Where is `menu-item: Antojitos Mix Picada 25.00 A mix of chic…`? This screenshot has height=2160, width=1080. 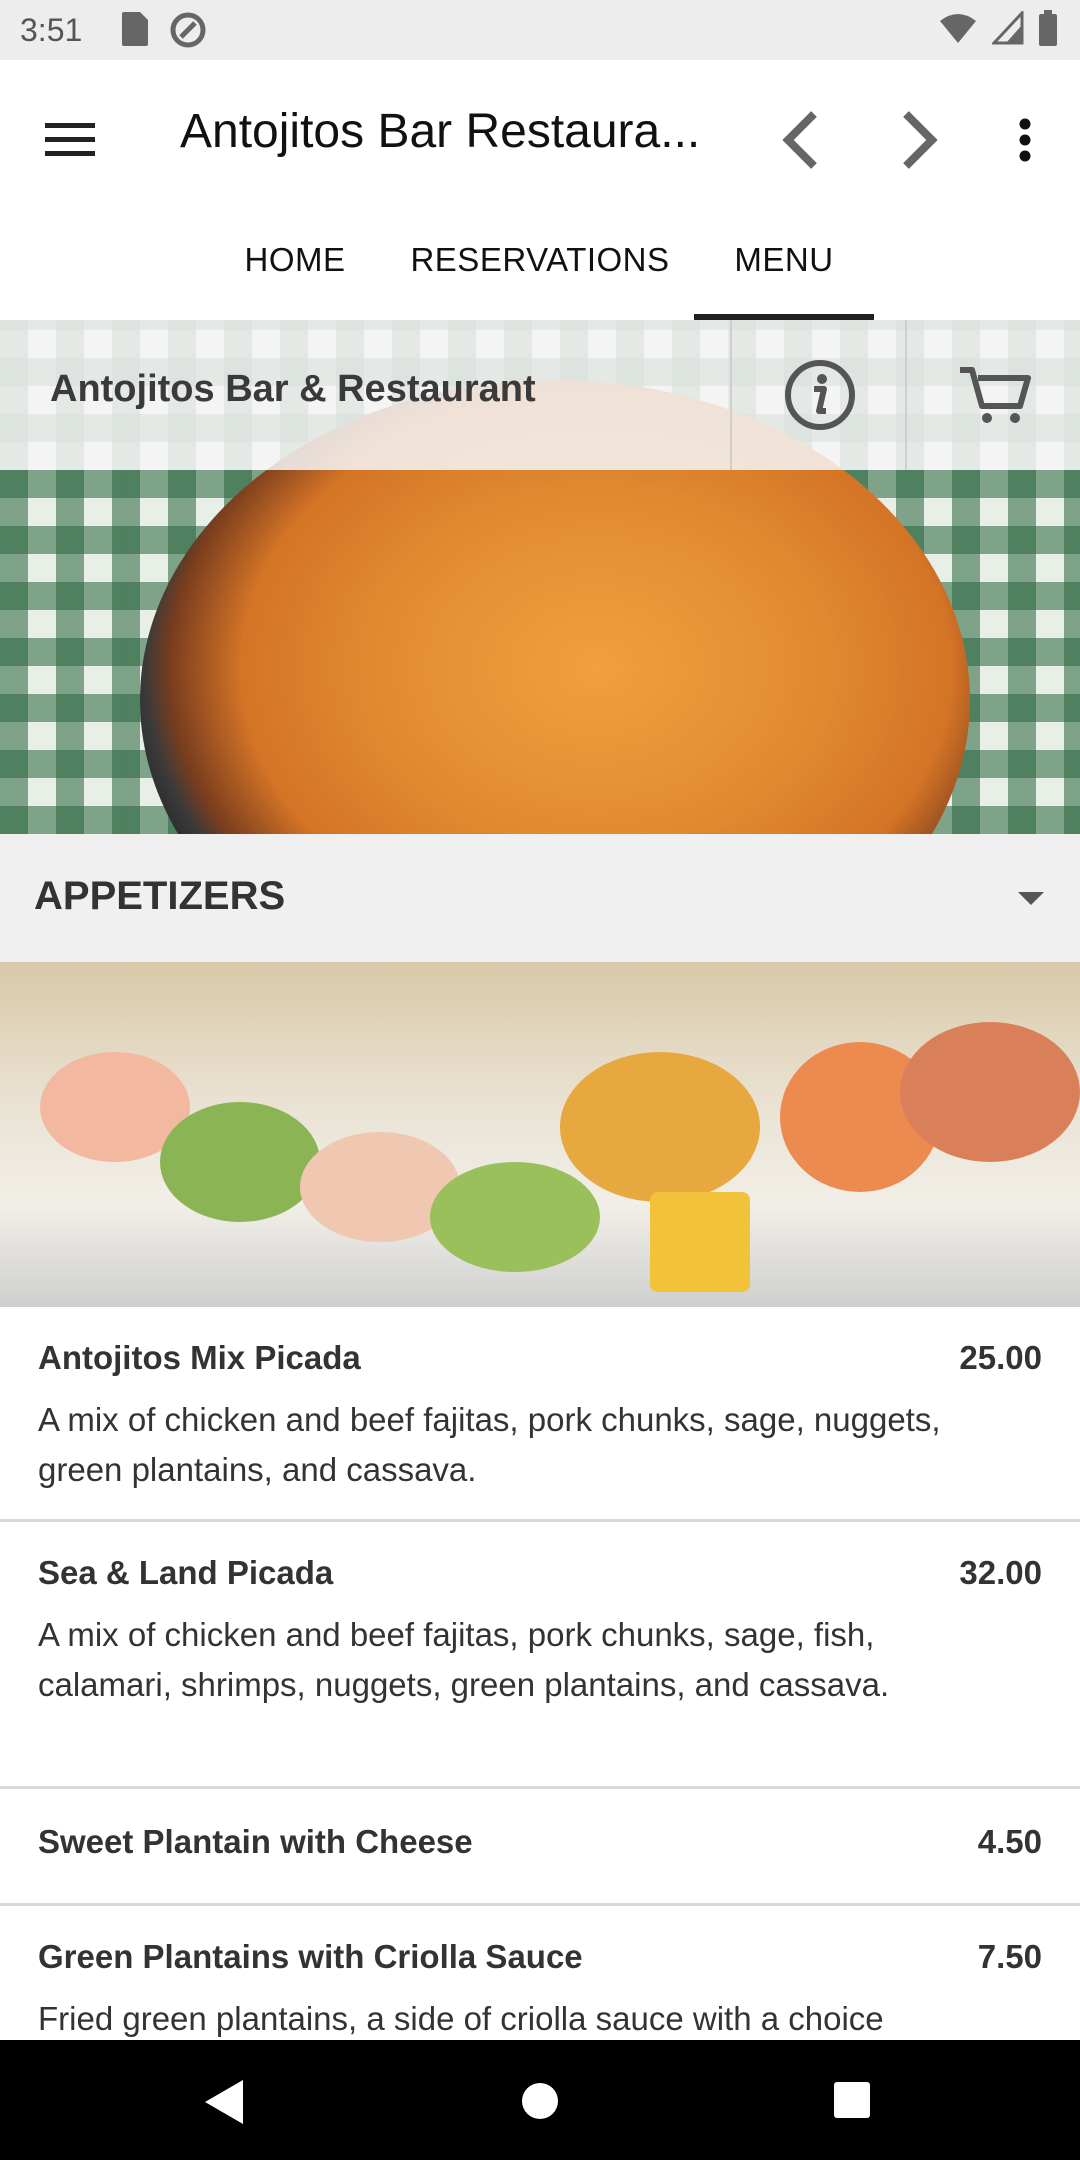 menu-item: Antojitos Mix Picada 25.00 A mix of chic… is located at coordinates (540, 1414).